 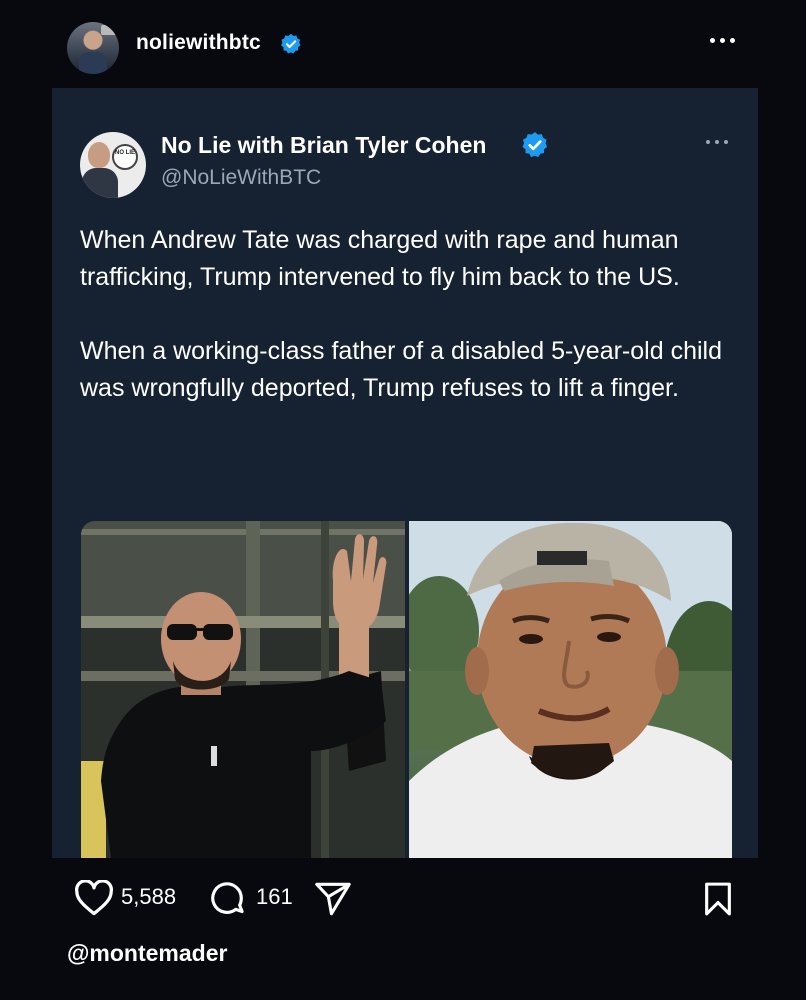 What do you see at coordinates (125, 157) in the screenshot?
I see `tweet-avatar-logo: NO LIE` at bounding box center [125, 157].